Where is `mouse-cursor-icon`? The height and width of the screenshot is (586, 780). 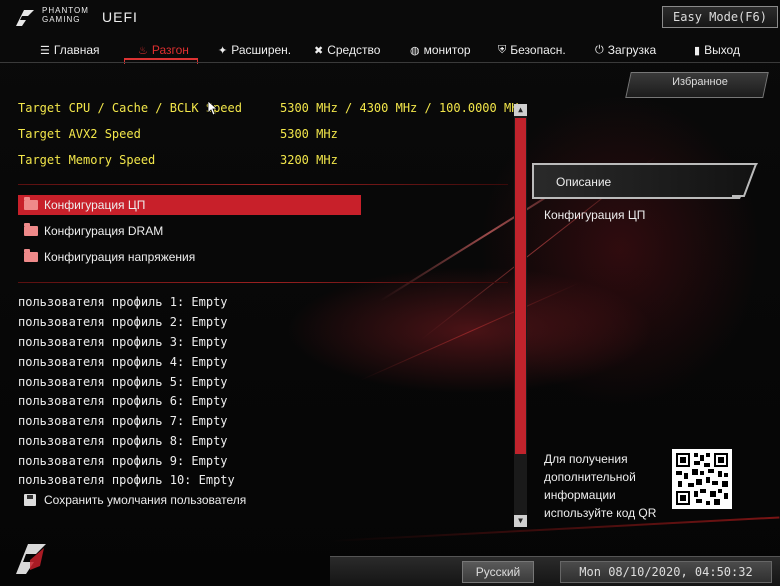 mouse-cursor-icon is located at coordinates (212, 108).